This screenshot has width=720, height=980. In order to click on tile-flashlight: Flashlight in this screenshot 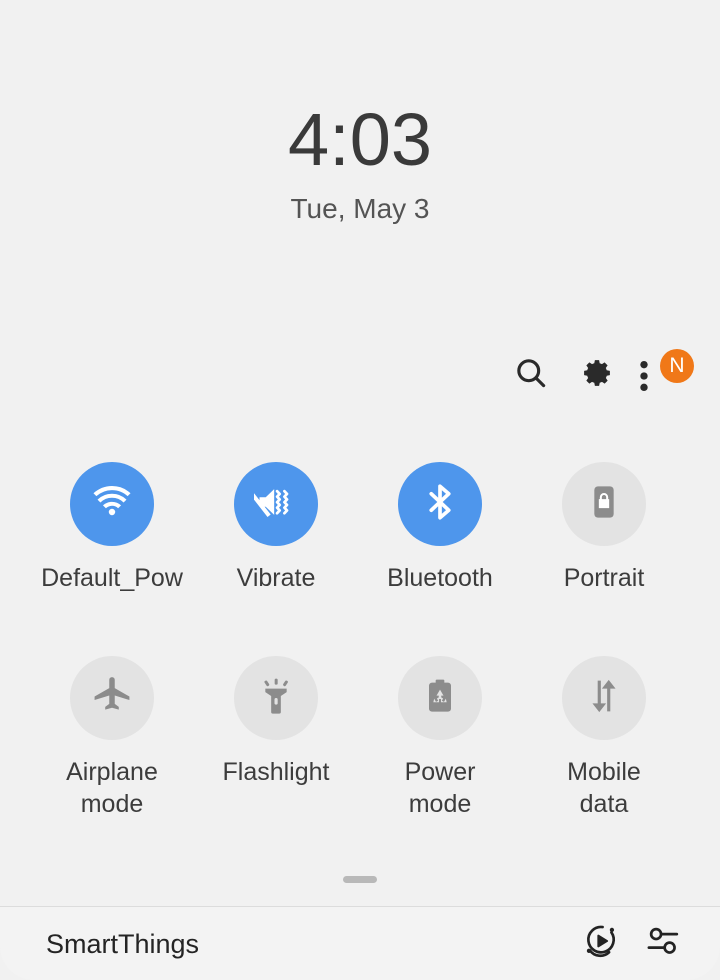, I will do `click(276, 738)`.